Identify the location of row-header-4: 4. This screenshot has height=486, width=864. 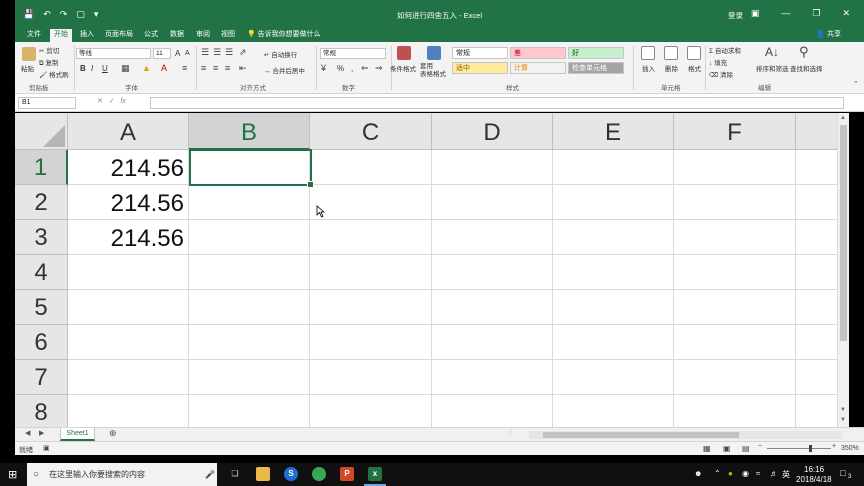
(41, 272).